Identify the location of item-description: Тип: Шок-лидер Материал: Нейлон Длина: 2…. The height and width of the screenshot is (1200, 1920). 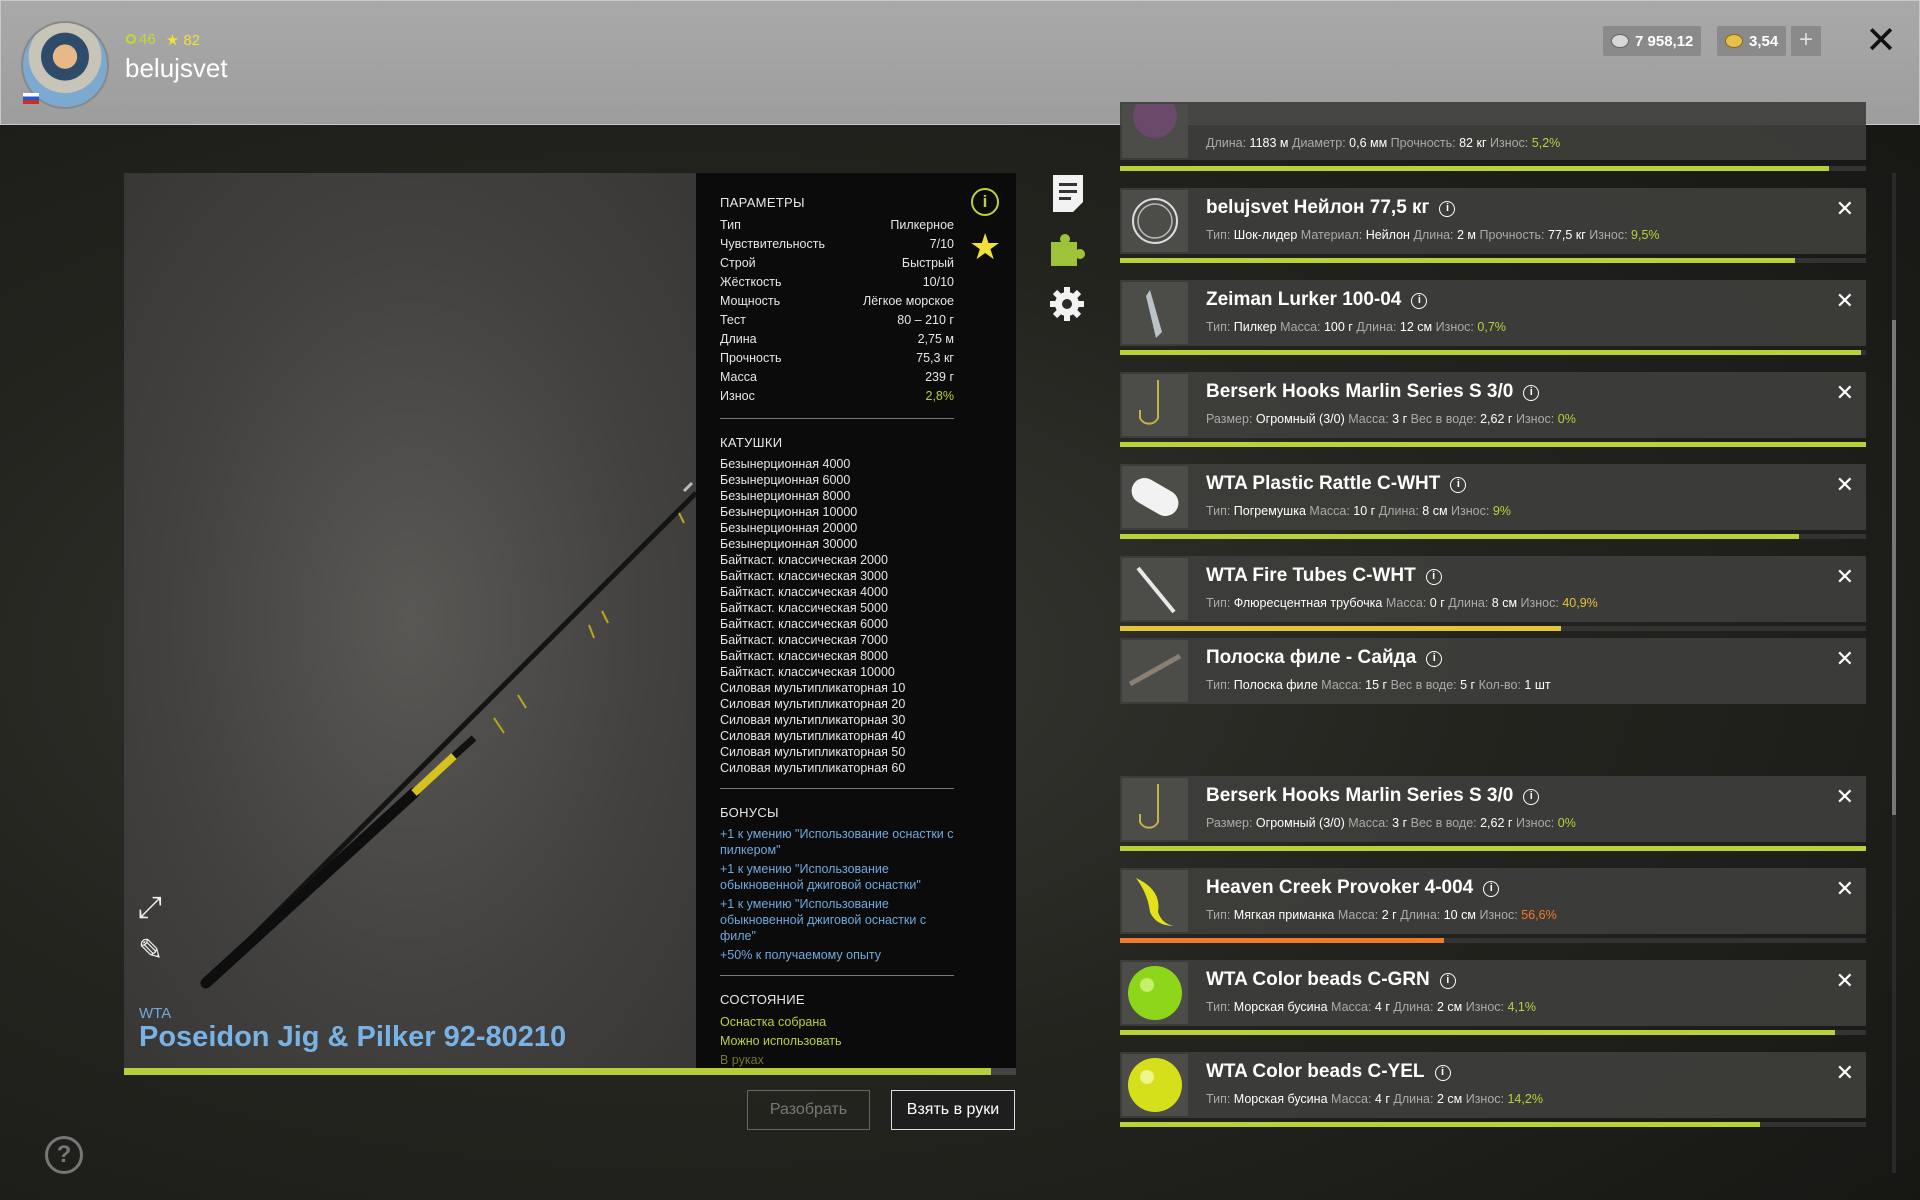
(1433, 235).